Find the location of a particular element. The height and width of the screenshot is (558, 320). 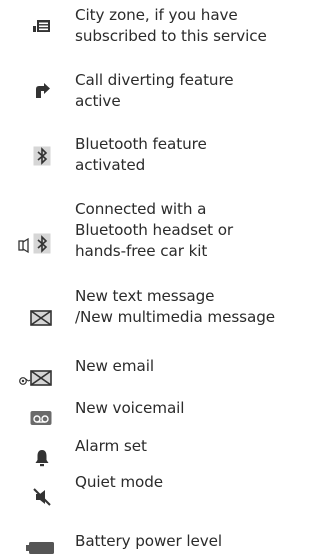

bluetooth-icon is located at coordinates (53, 156).